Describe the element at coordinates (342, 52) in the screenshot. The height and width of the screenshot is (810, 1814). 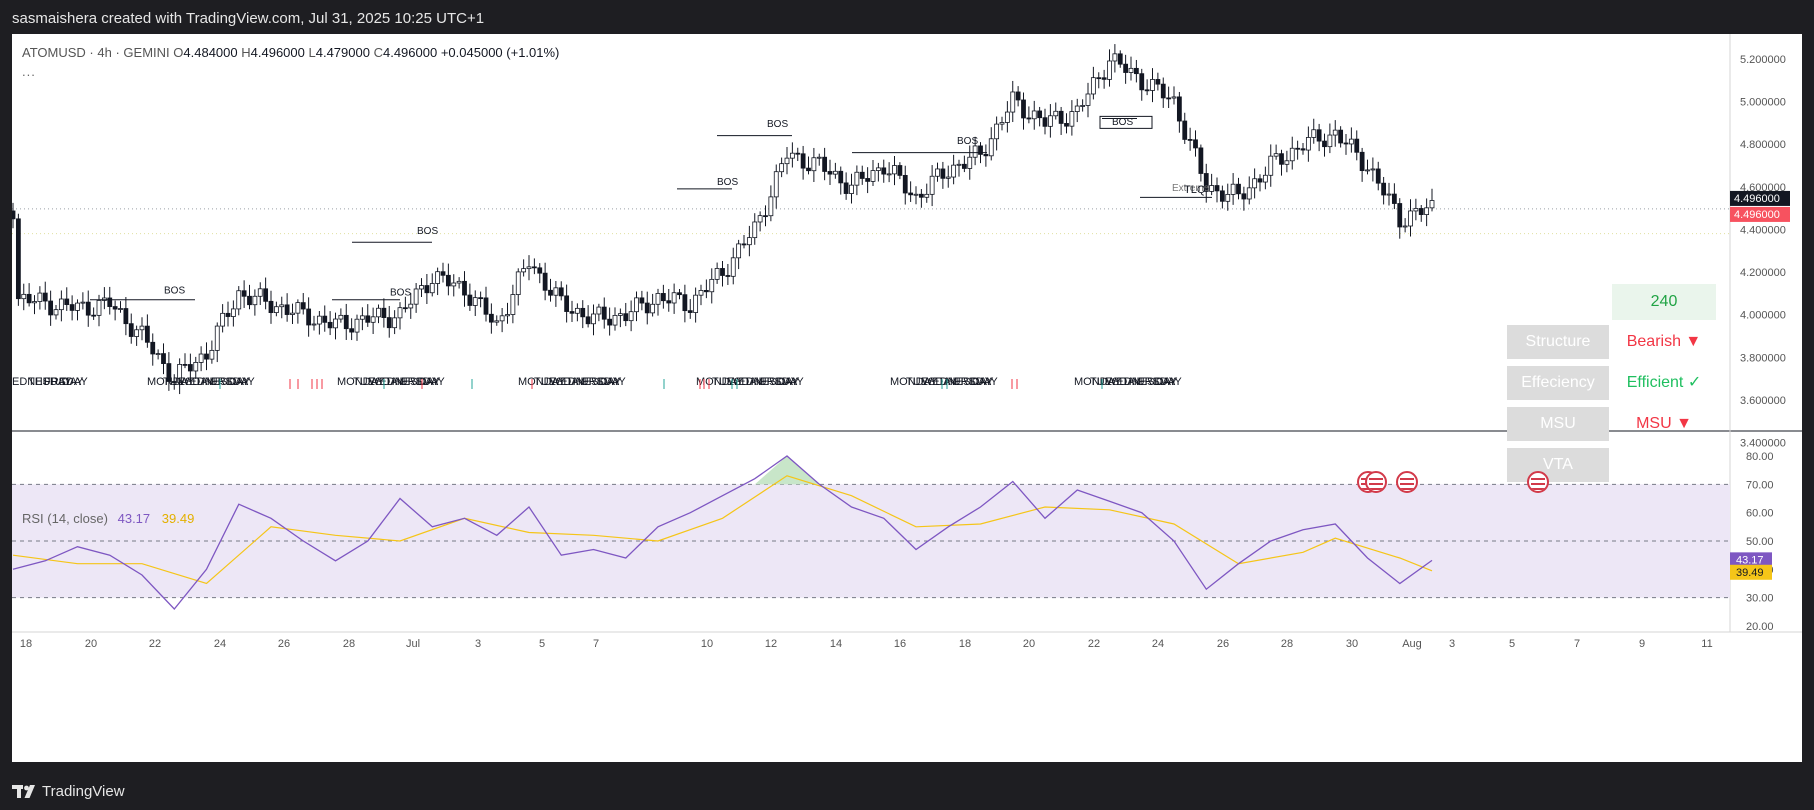
I see `low-value: 4.479000` at that location.